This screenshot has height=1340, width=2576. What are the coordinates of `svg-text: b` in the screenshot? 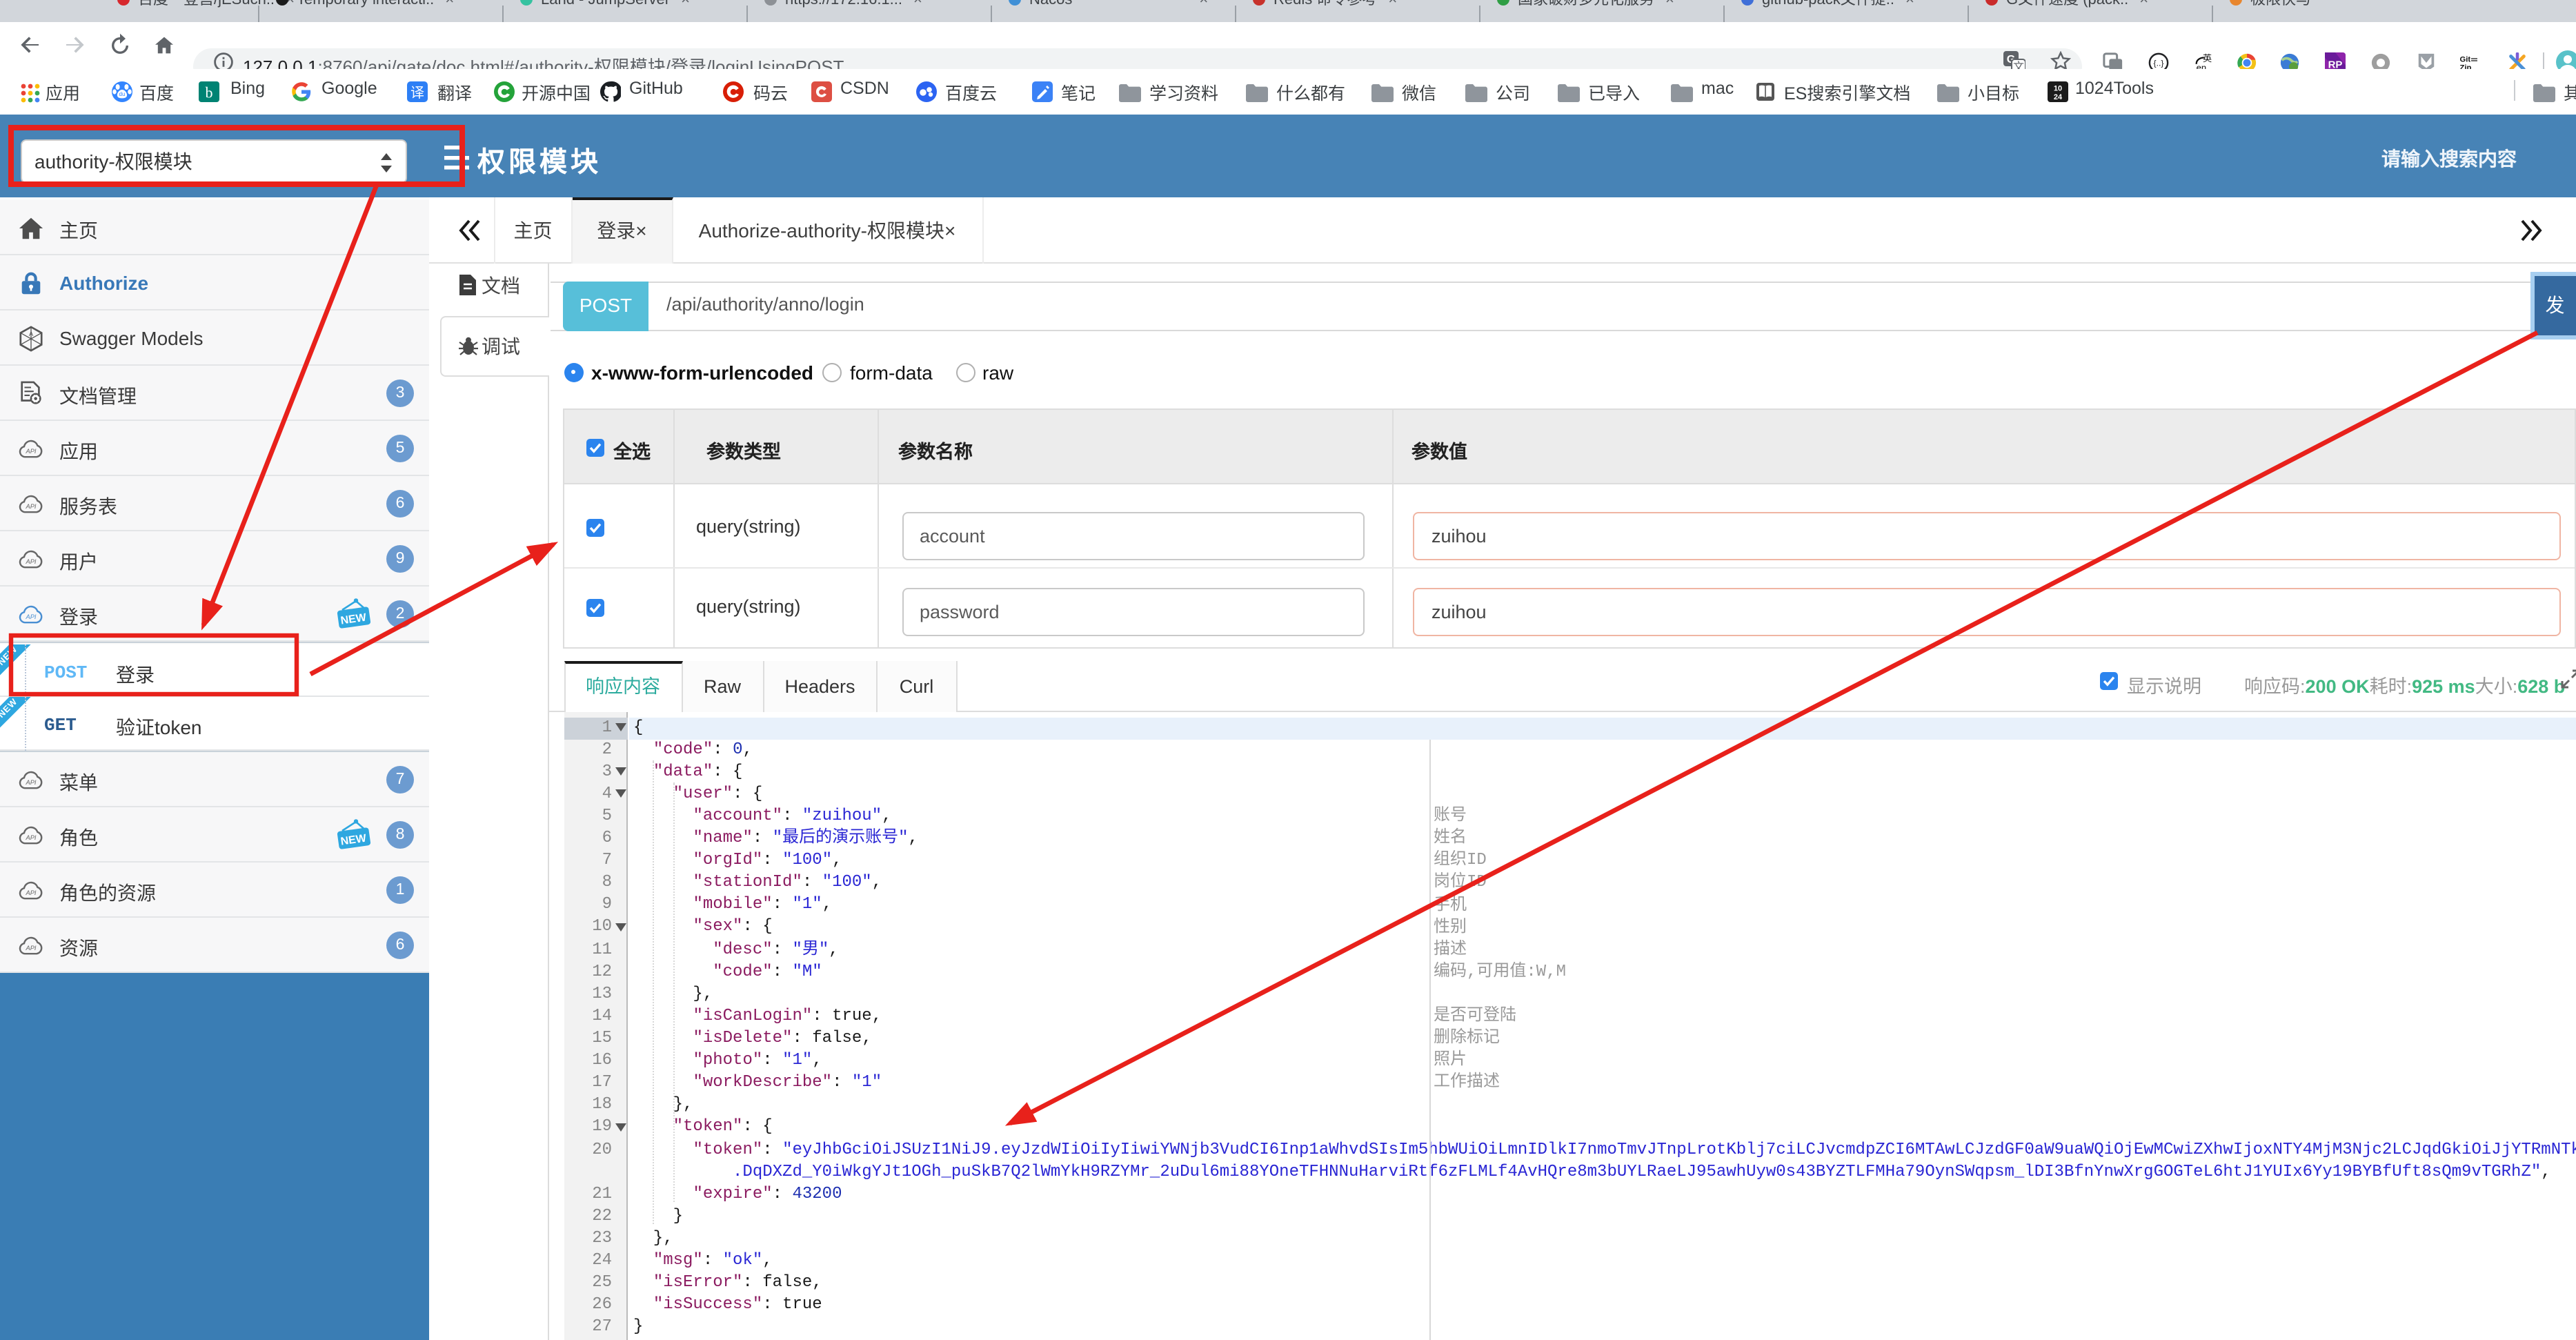 It's located at (209, 92).